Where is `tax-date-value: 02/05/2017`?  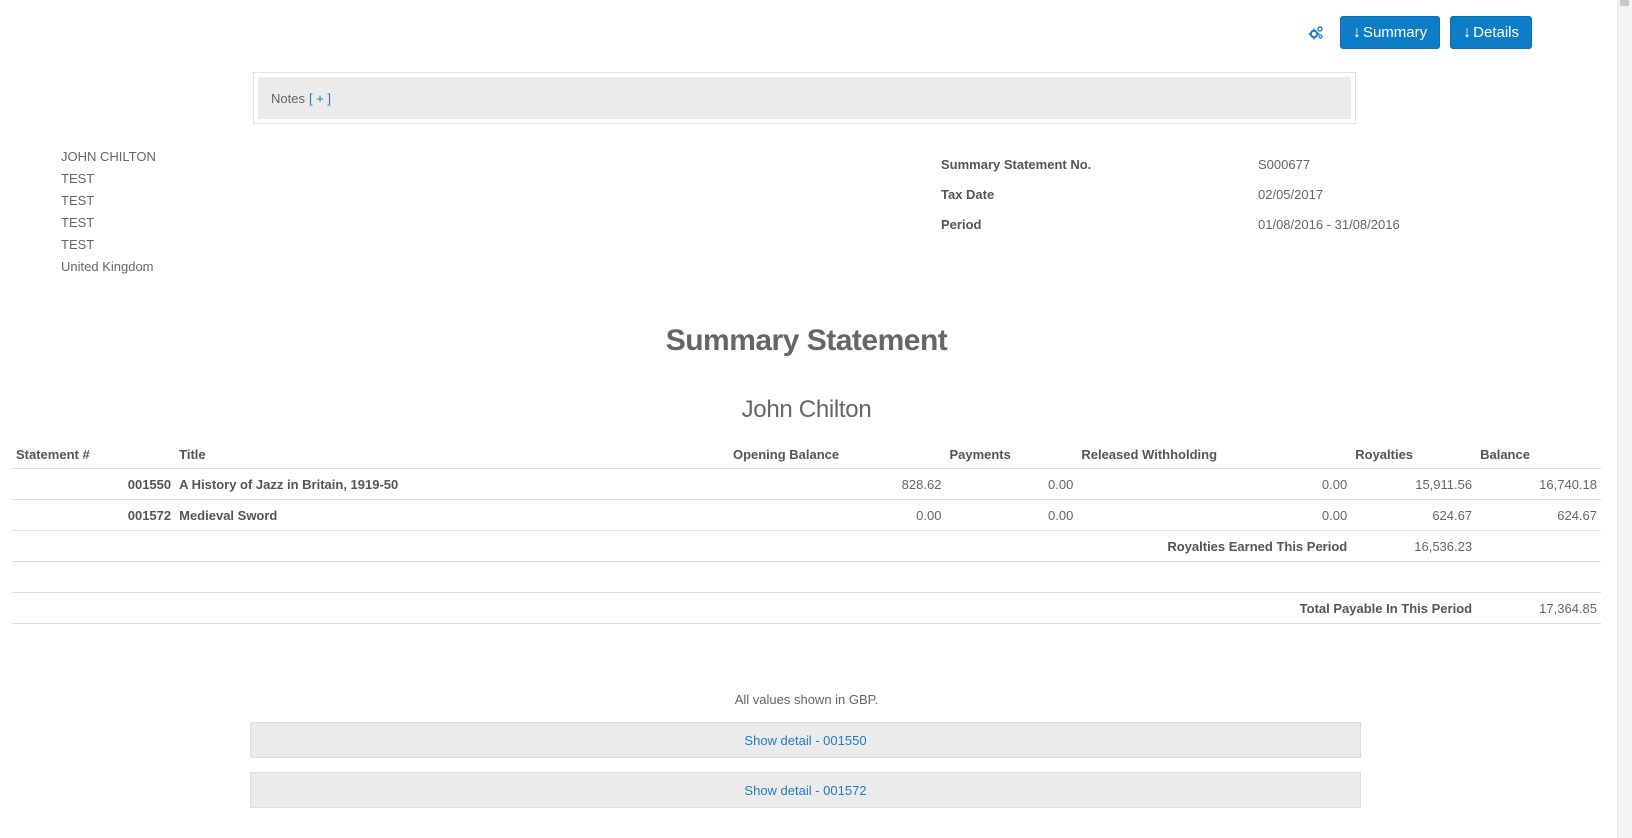
tax-date-value: 02/05/2017 is located at coordinates (1291, 194).